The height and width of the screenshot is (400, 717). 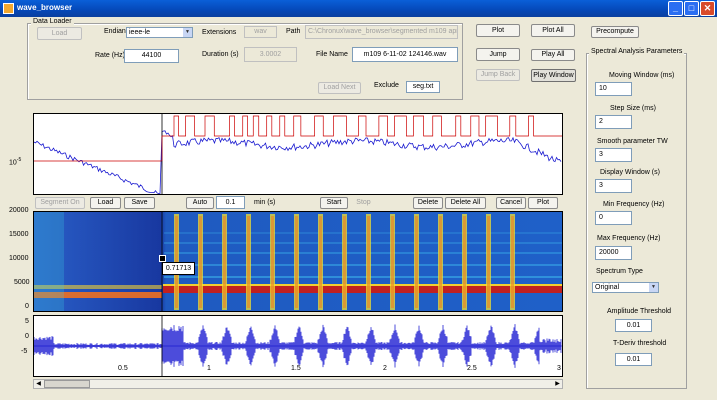 I want to click on step-size-field: 2, so click(x=613, y=122).